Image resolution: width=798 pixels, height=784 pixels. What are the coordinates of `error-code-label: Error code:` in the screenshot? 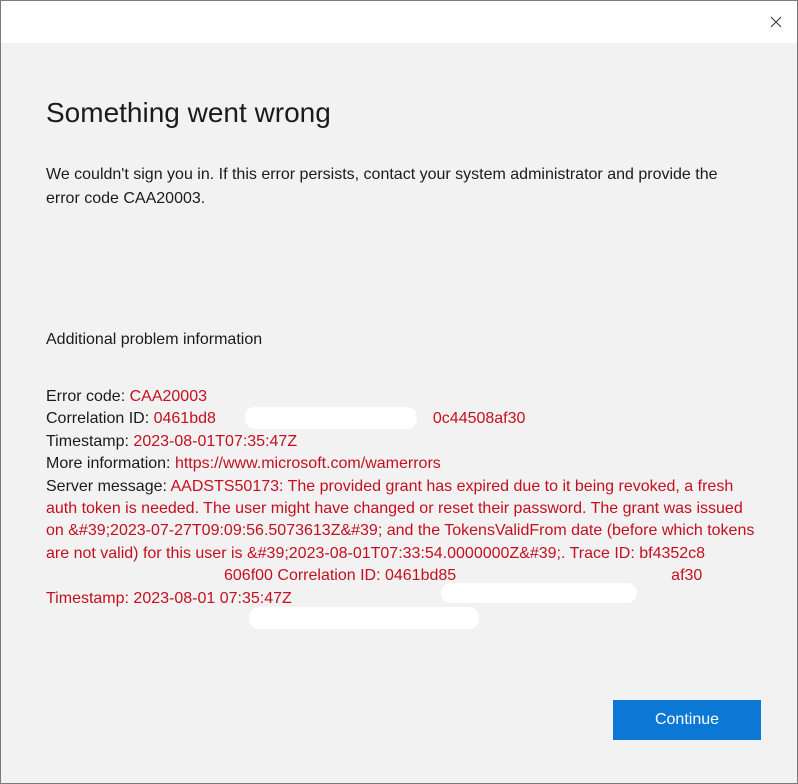 It's located at (88, 396).